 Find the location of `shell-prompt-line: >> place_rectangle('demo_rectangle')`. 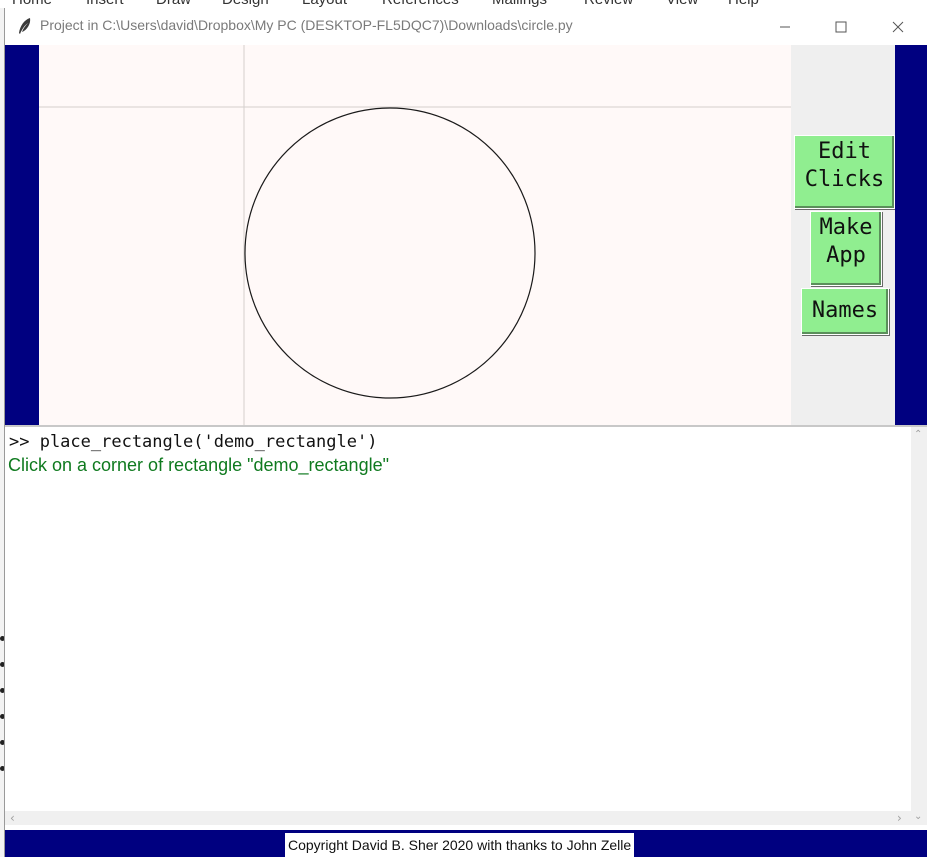

shell-prompt-line: >> place_rectangle('demo_rectangle') is located at coordinates (193, 442).